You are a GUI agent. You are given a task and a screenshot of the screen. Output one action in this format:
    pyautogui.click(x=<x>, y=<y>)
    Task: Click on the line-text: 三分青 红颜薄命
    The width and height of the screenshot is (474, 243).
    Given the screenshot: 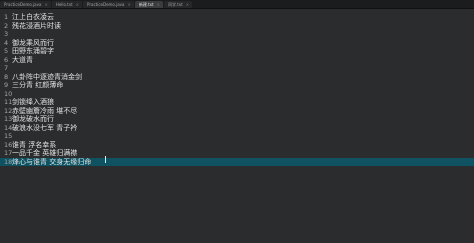 What is the action you would take?
    pyautogui.click(x=38, y=85)
    